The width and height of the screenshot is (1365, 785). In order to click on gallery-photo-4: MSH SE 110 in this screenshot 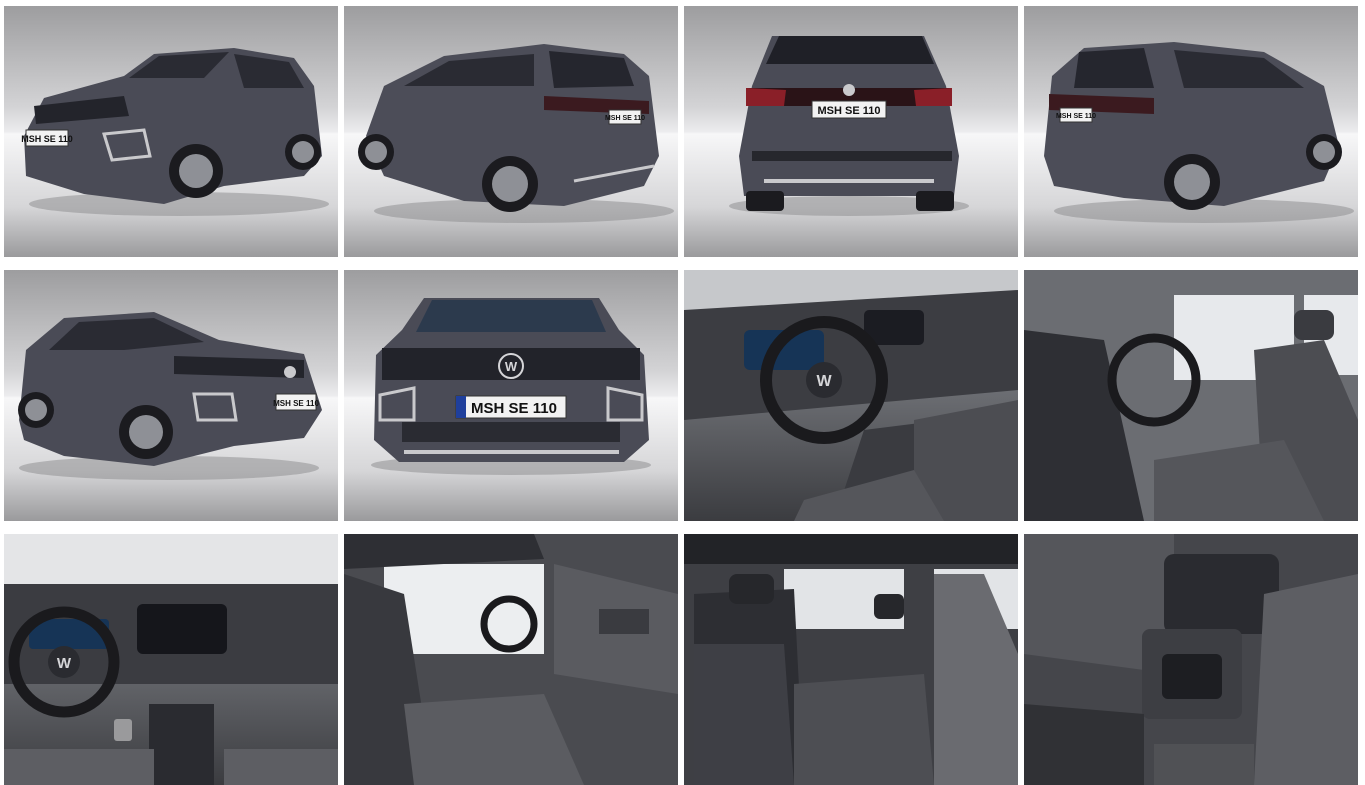, I will do `click(1191, 131)`.